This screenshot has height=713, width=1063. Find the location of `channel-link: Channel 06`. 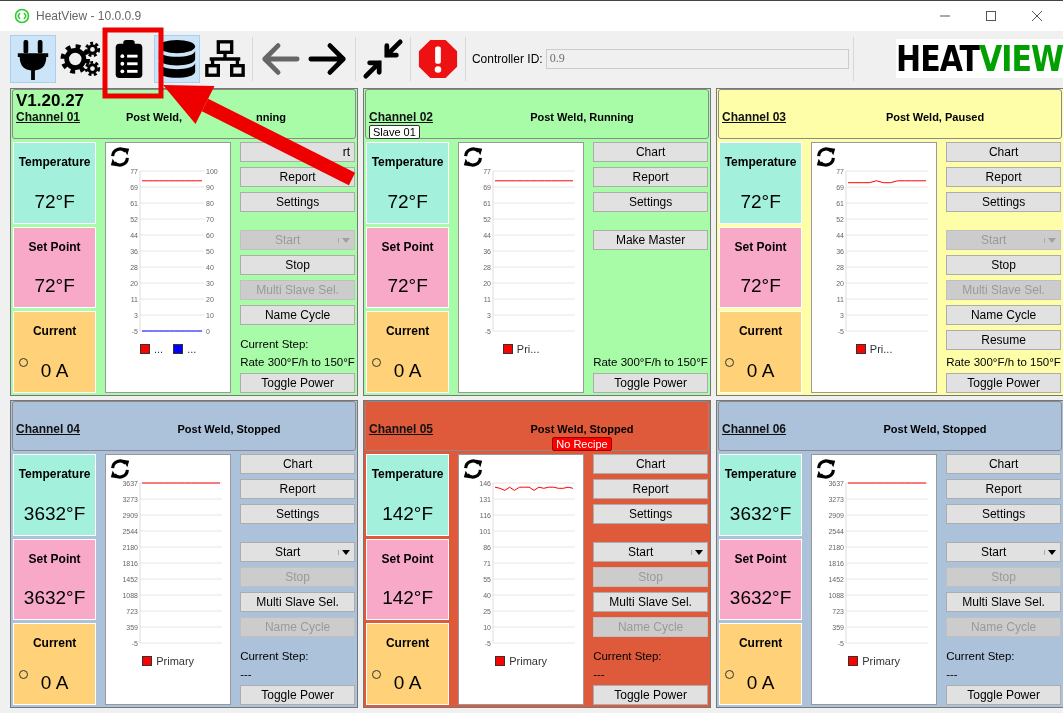

channel-link: Channel 06 is located at coordinates (754, 429).